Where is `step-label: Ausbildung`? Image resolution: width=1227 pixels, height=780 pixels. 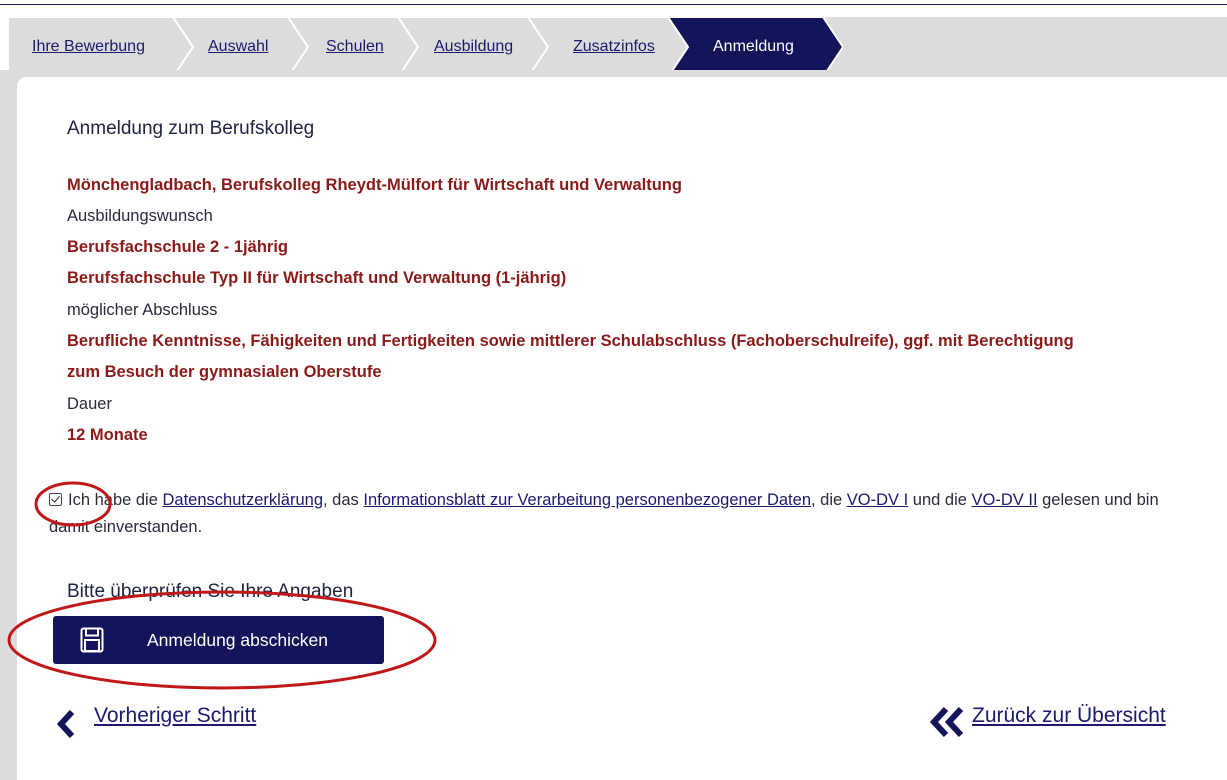
step-label: Ausbildung is located at coordinates (473, 47).